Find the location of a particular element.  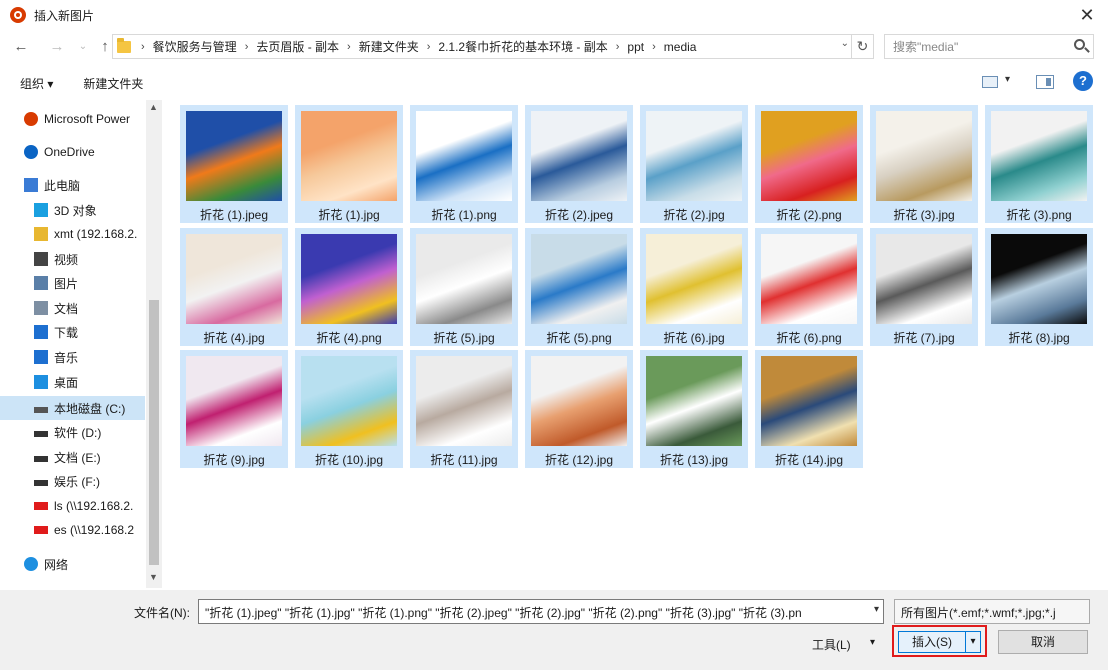

file-tile: 折花 (2).jpeg is located at coordinates (579, 164).